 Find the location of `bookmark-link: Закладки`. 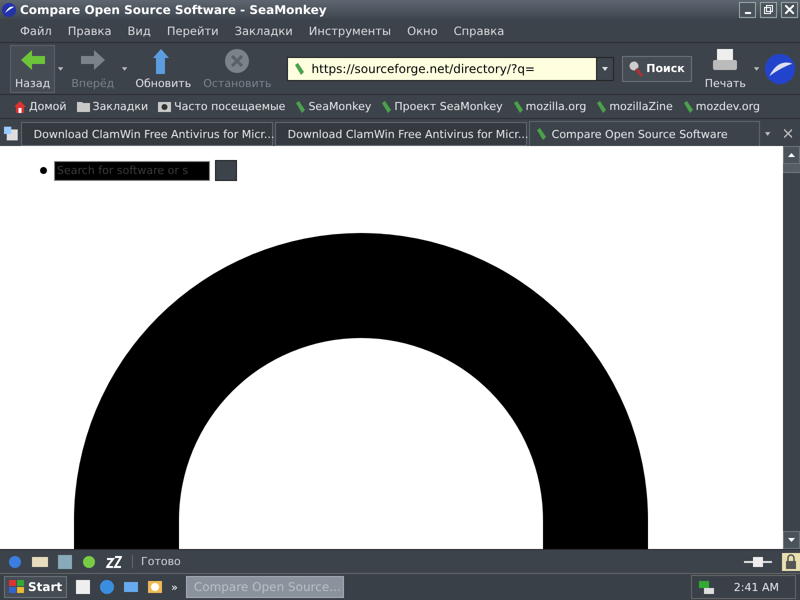

bookmark-link: Закладки is located at coordinates (112, 106).